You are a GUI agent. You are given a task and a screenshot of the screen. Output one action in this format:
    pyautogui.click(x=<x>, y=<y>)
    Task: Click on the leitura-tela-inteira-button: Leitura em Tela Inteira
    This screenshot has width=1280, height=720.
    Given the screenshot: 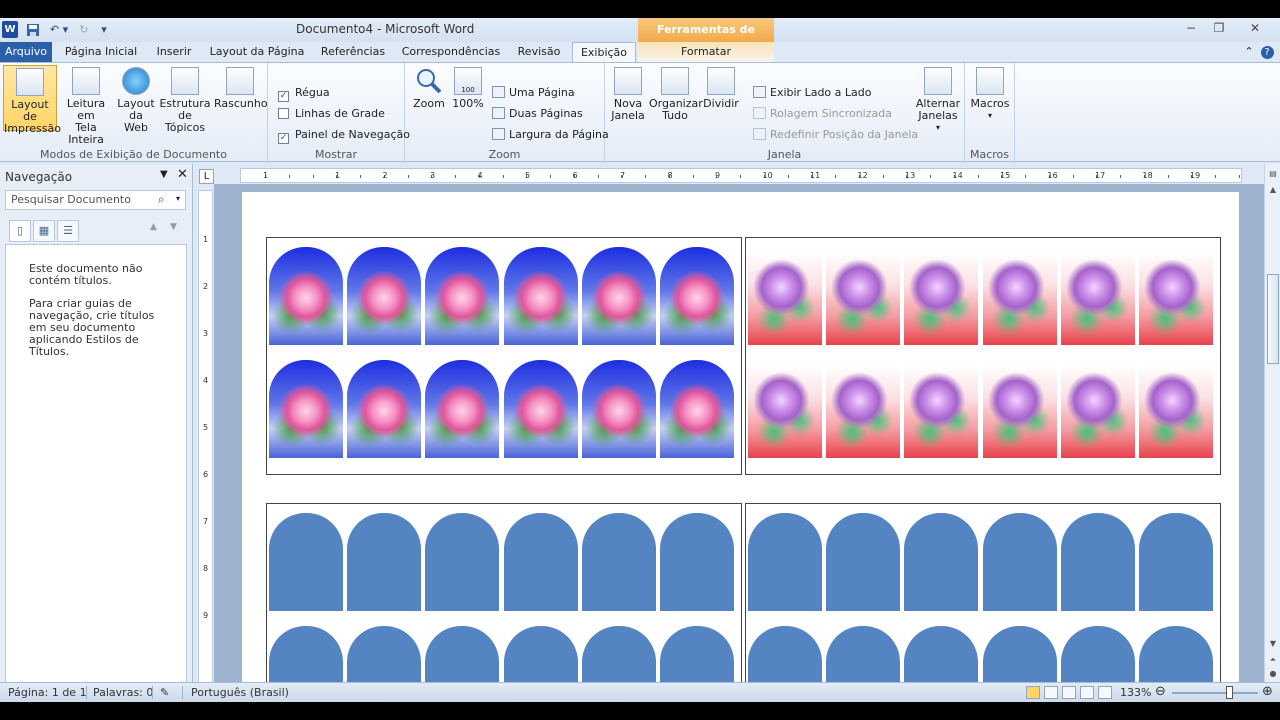 What is the action you would take?
    pyautogui.click(x=86, y=105)
    